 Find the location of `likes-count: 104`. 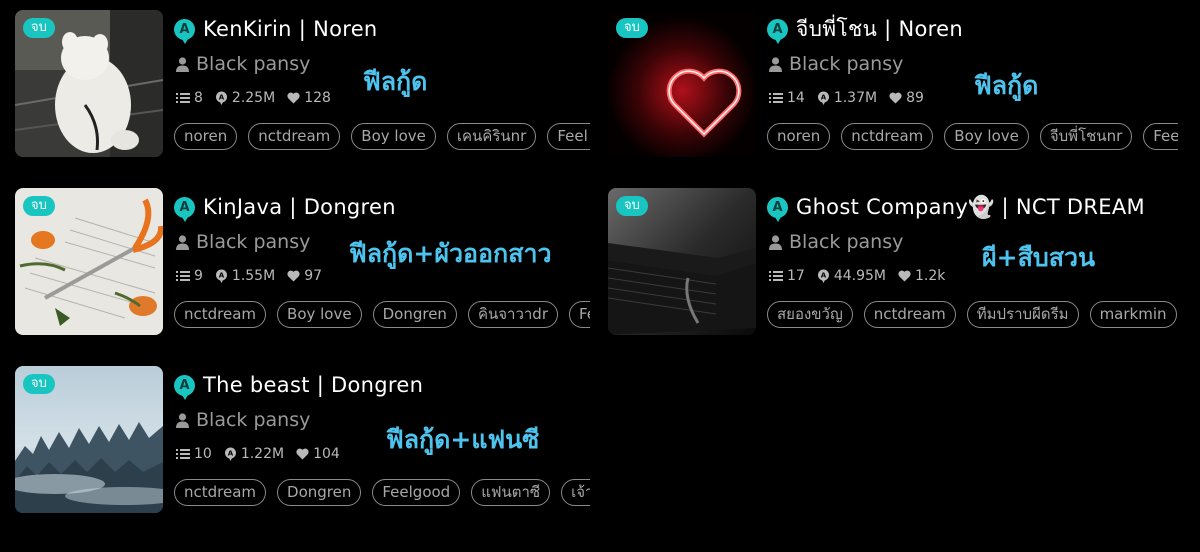

likes-count: 104 is located at coordinates (326, 454).